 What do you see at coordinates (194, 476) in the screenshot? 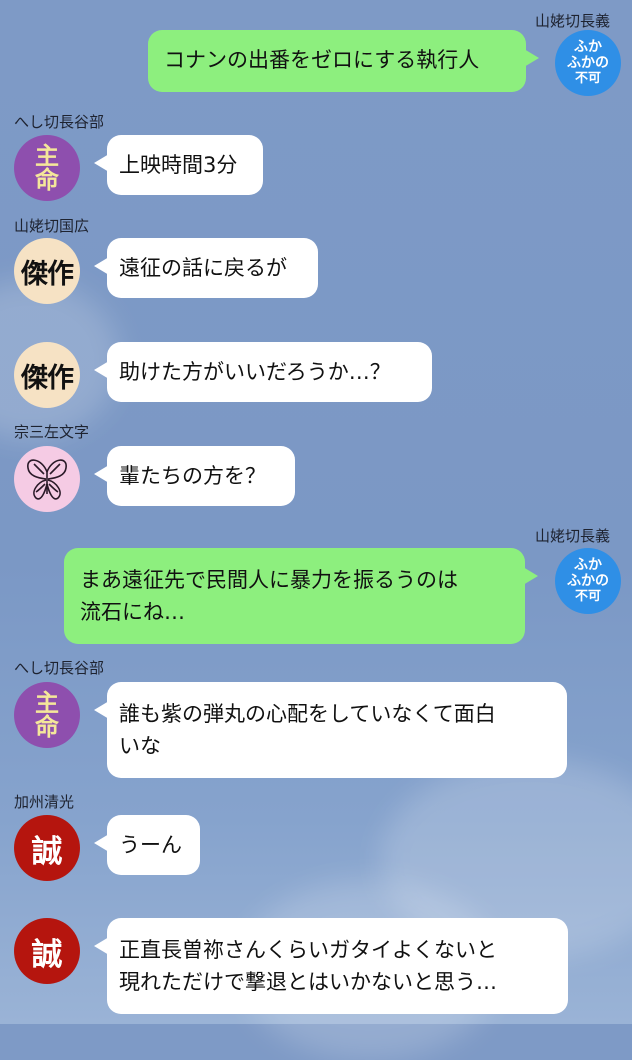
I see `message-bubble: 輩たちの方を？` at bounding box center [194, 476].